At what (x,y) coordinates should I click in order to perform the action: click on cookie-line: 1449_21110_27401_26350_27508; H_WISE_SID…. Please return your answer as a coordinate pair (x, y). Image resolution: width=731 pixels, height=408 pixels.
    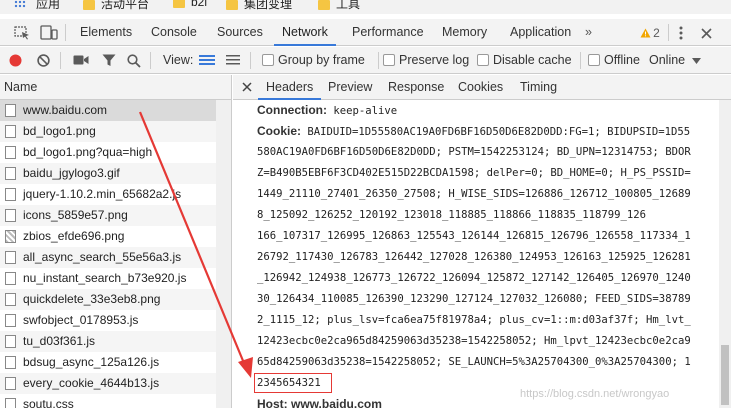
    Looking at the image, I should click on (474, 194).